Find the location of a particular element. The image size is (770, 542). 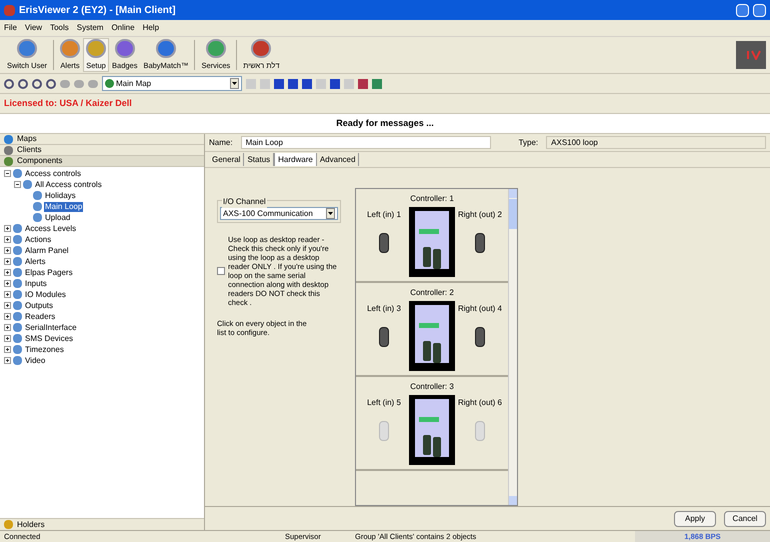

tree-item: Timezones is located at coordinates (44, 349).